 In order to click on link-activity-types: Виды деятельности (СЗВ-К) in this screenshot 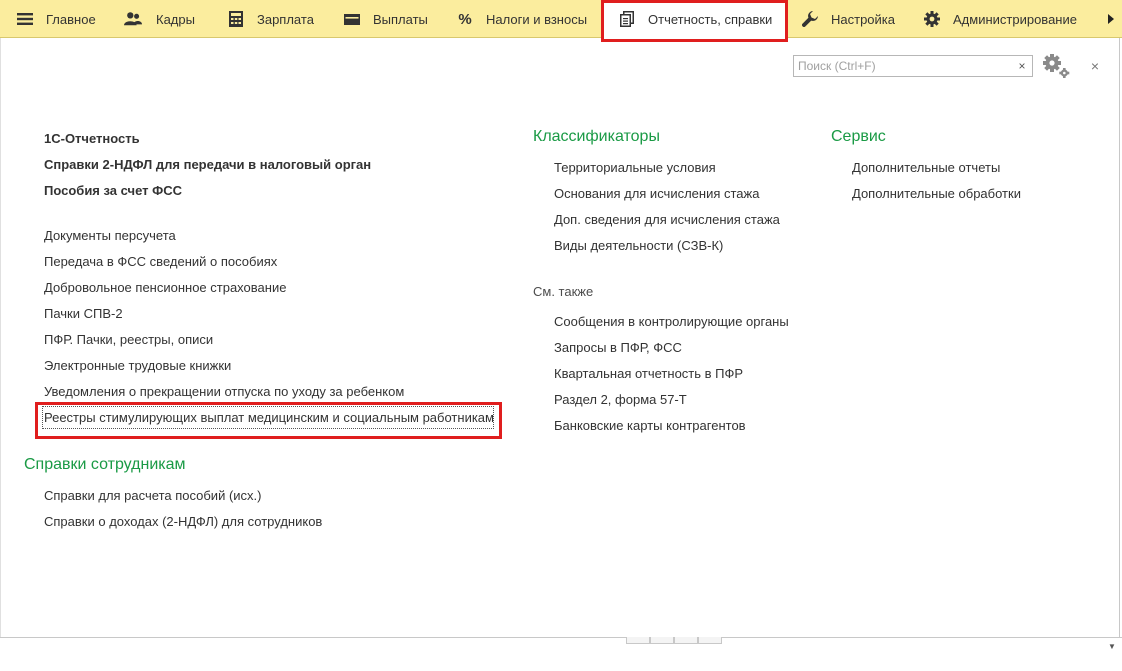, I will do `click(638, 245)`.